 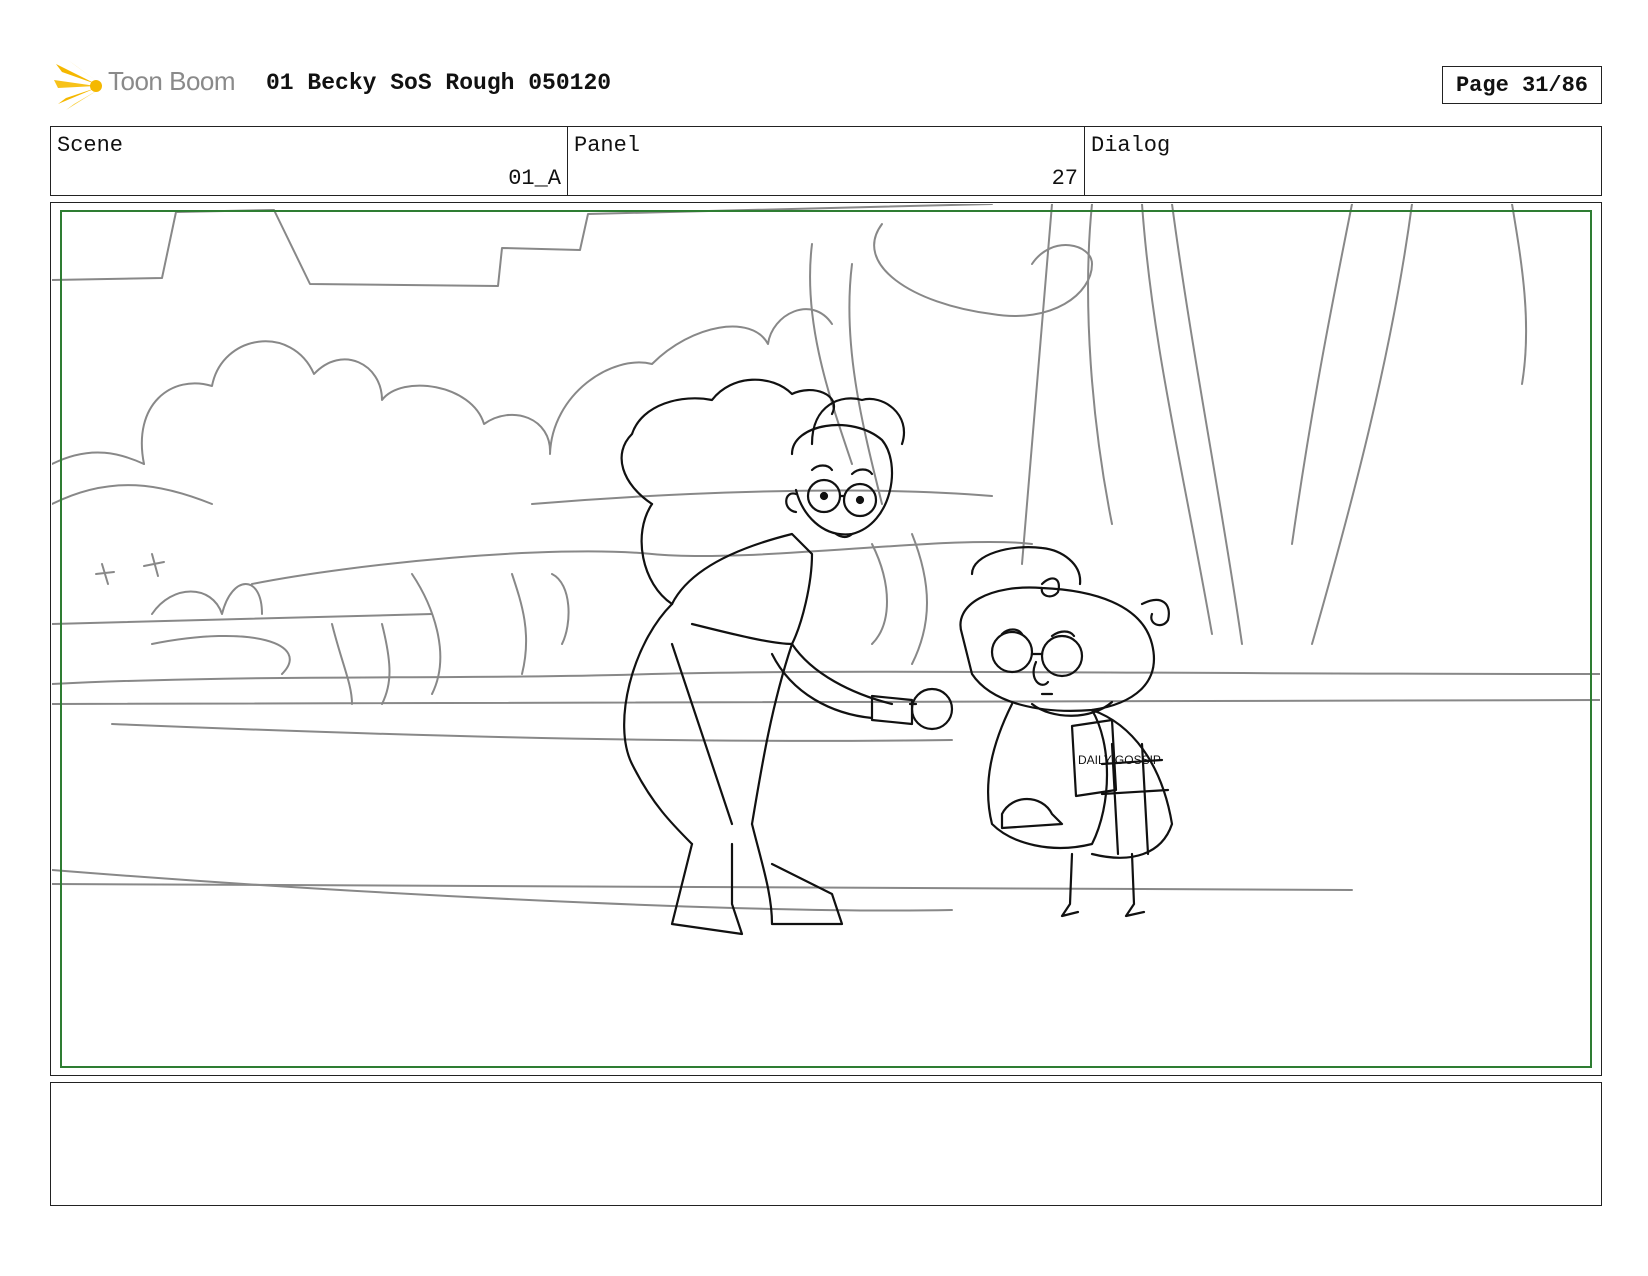 I want to click on sunburst-logo-icon, so click(x=78, y=85).